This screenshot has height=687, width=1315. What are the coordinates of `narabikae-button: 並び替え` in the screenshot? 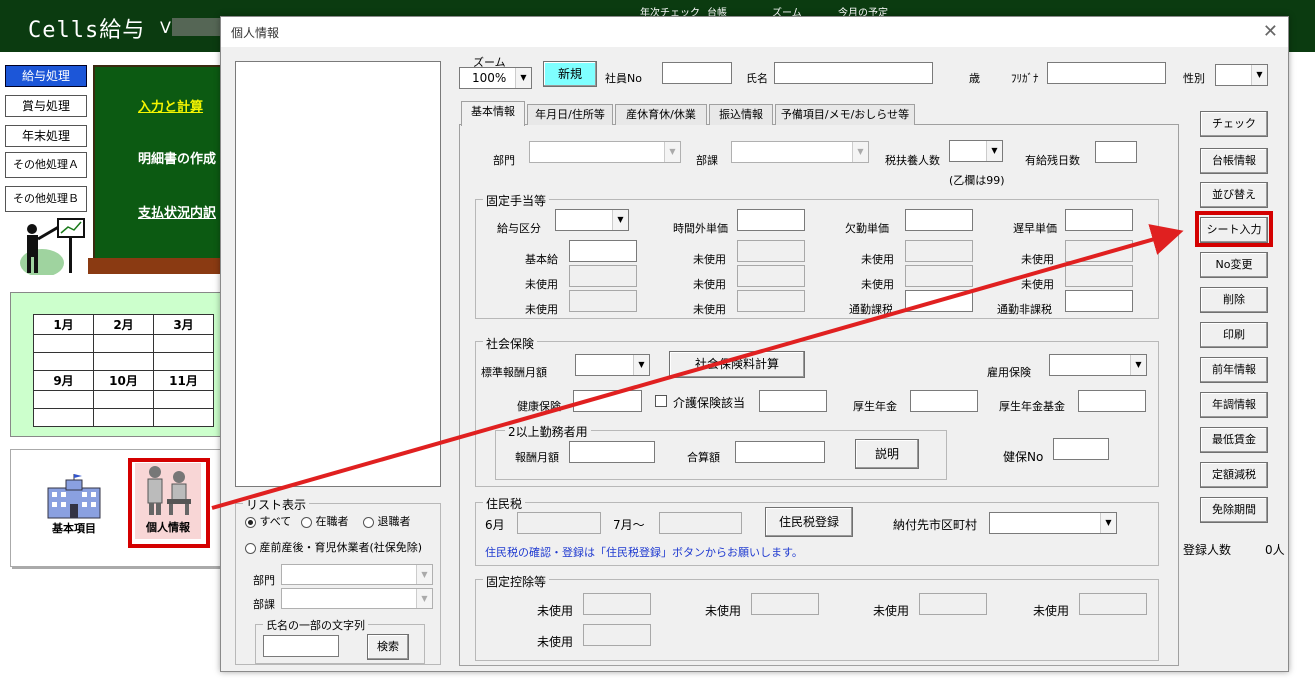 It's located at (1234, 195).